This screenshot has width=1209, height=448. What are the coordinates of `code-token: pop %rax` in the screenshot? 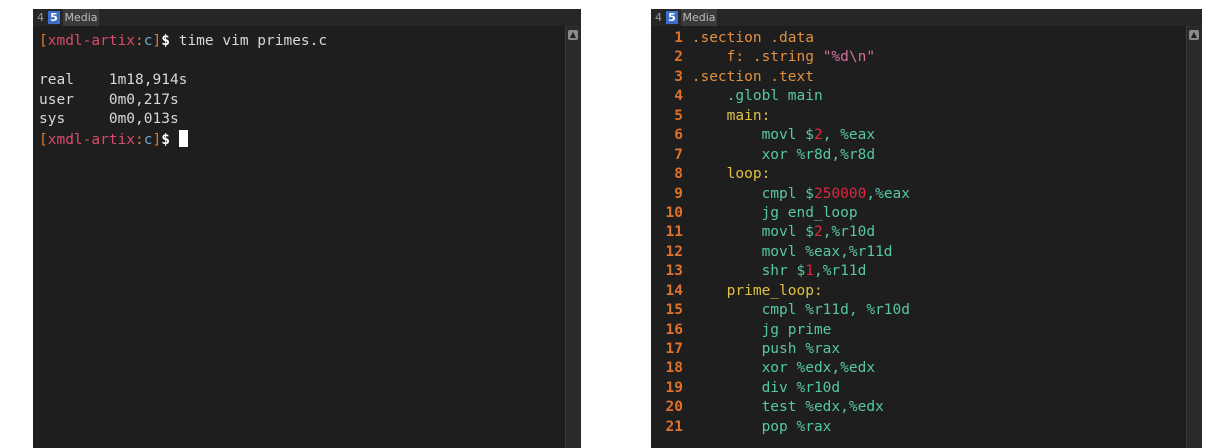 It's located at (796, 426).